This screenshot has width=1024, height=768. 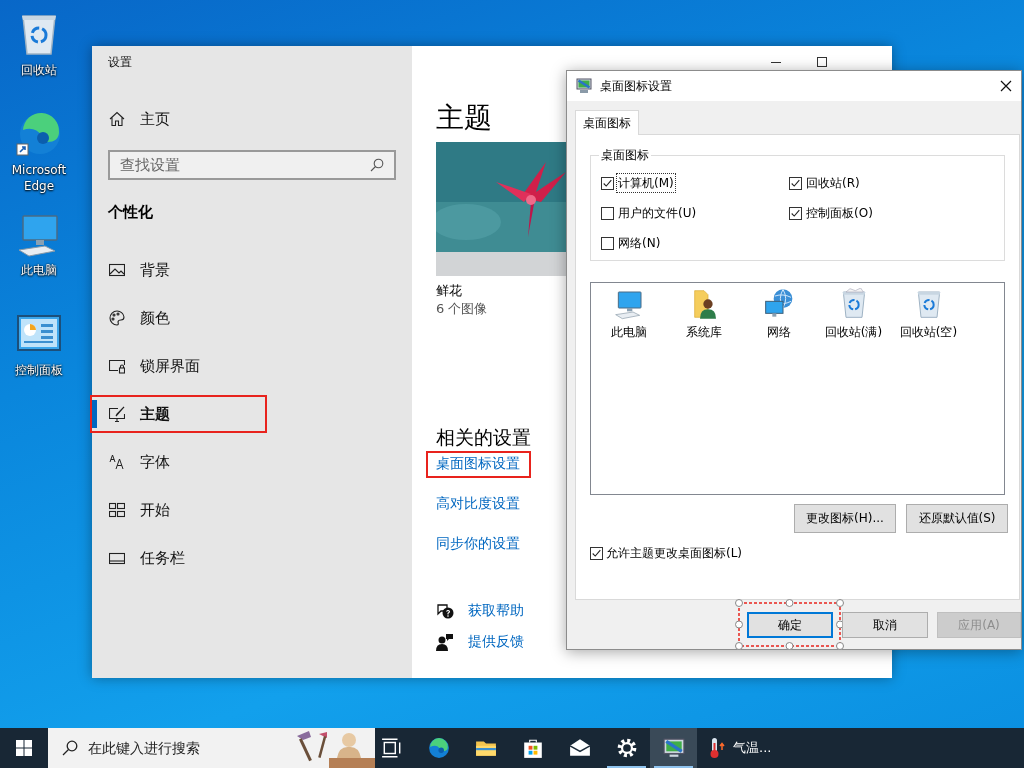 What do you see at coordinates (445, 611) in the screenshot?
I see `help-chat-icon` at bounding box center [445, 611].